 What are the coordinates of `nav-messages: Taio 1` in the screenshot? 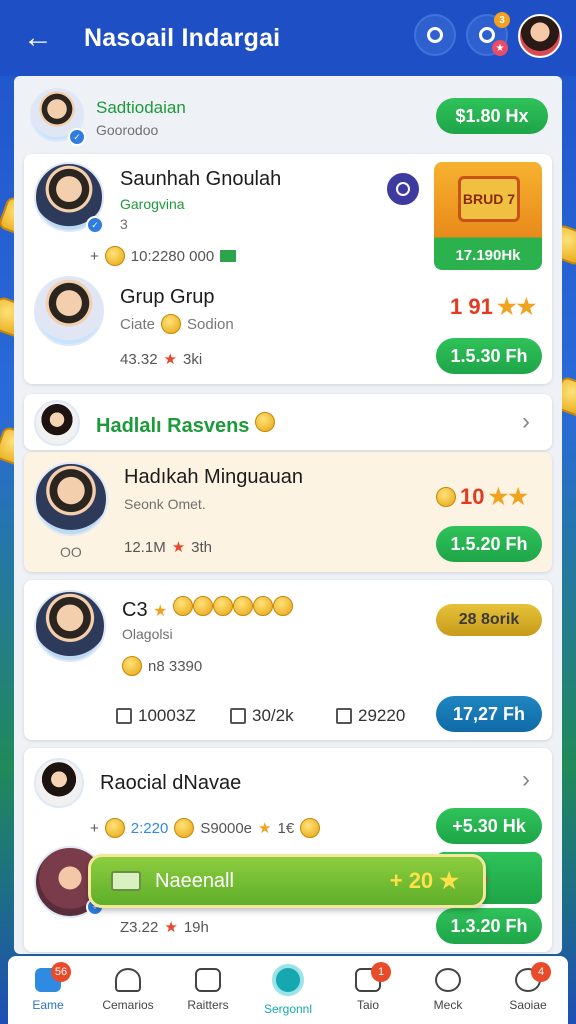 It's located at (368, 987).